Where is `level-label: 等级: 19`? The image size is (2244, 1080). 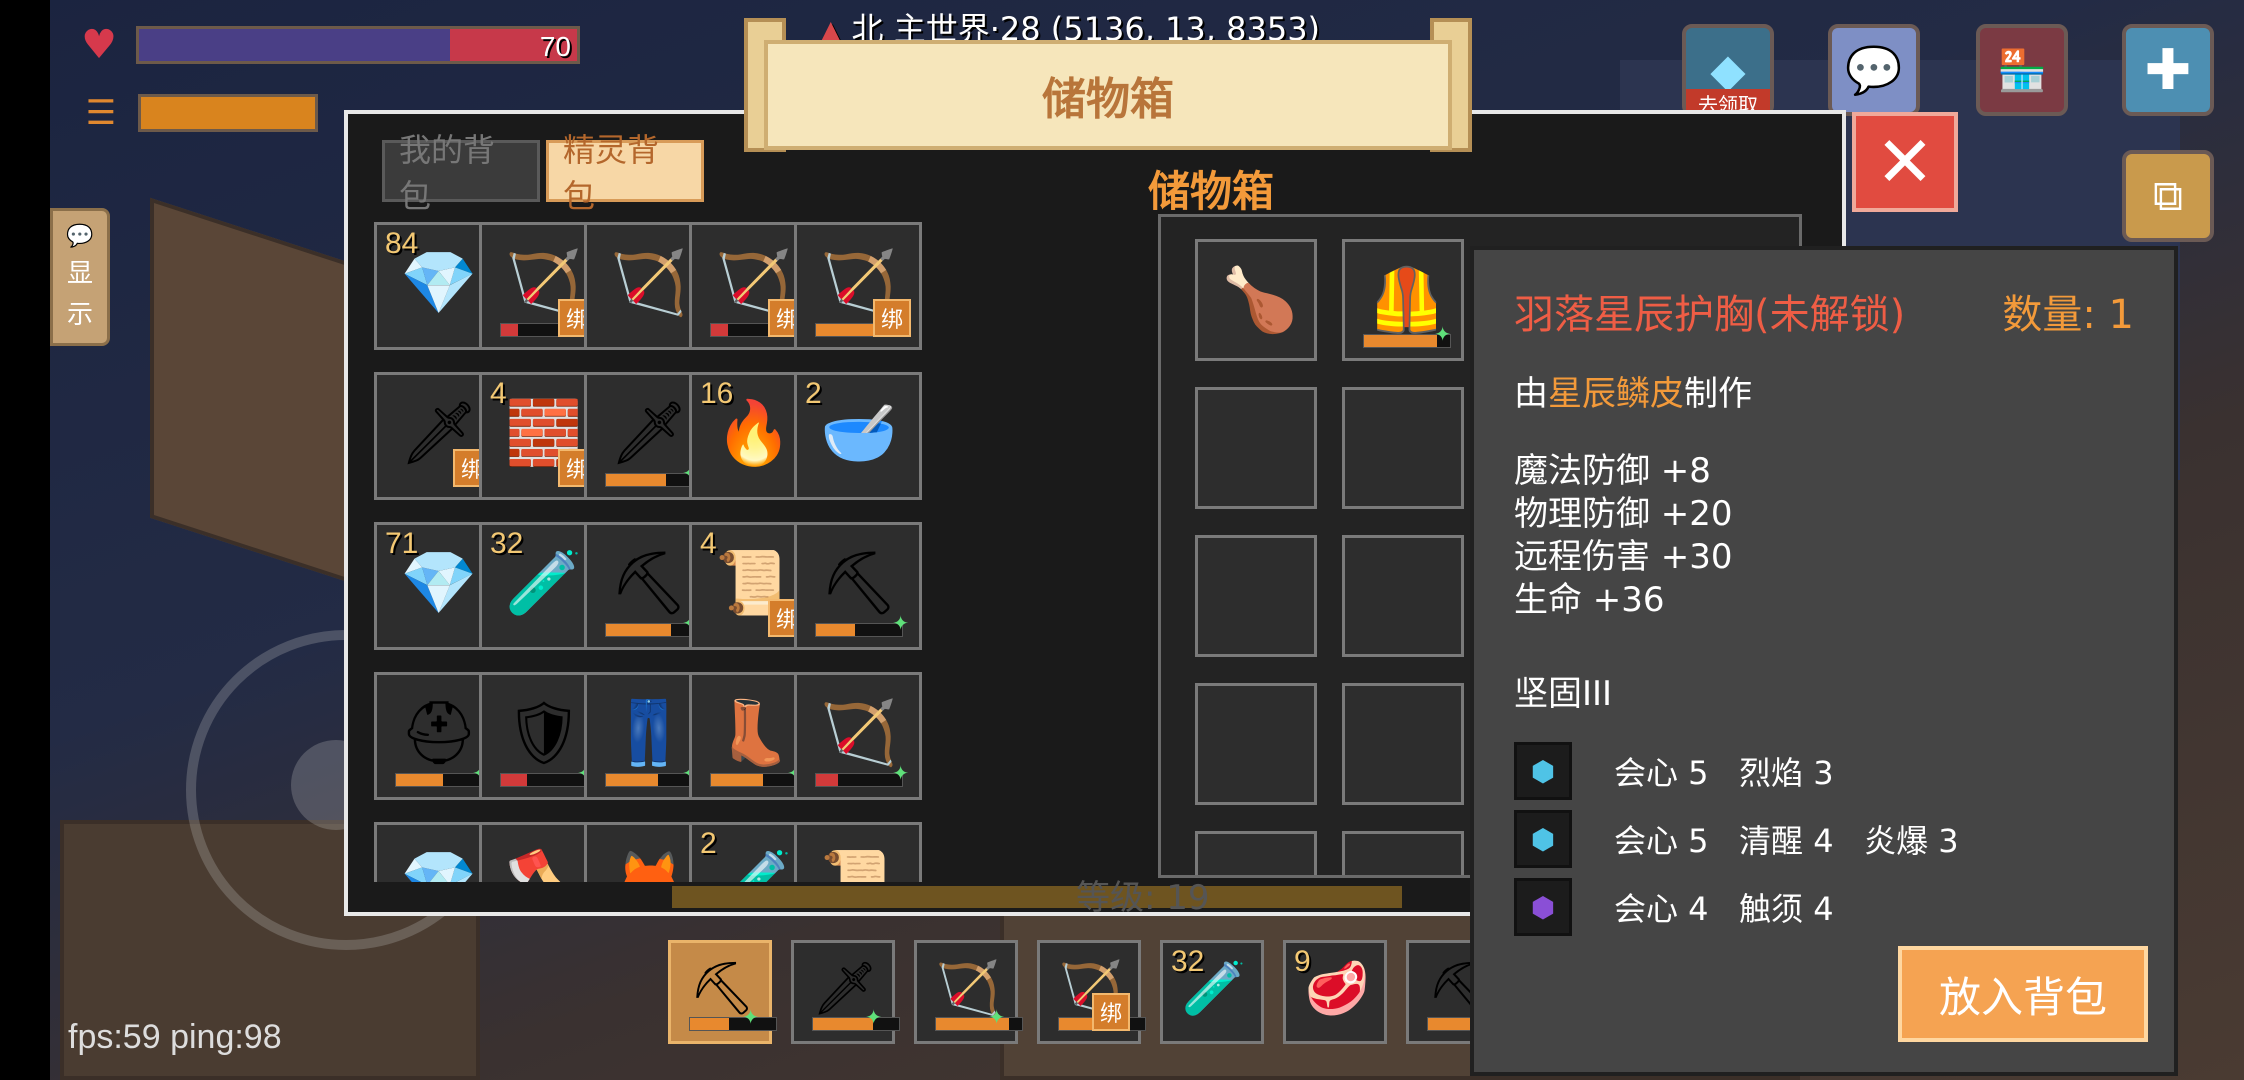
level-label: 等级: 19 is located at coordinates (1143, 898).